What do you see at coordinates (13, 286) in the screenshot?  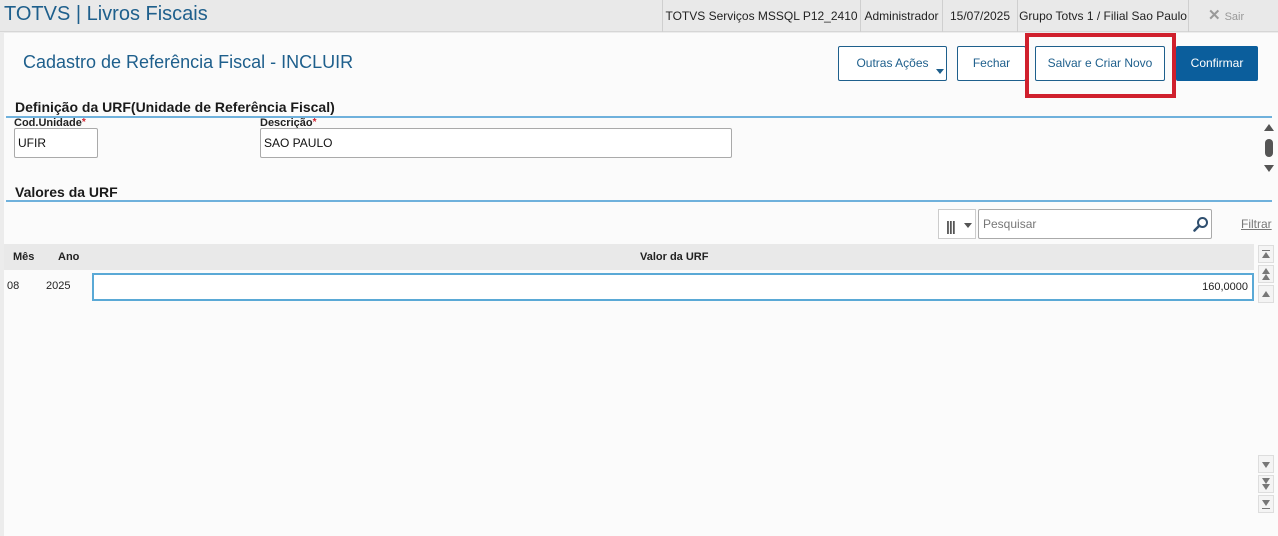 I see `cell-mes: 08` at bounding box center [13, 286].